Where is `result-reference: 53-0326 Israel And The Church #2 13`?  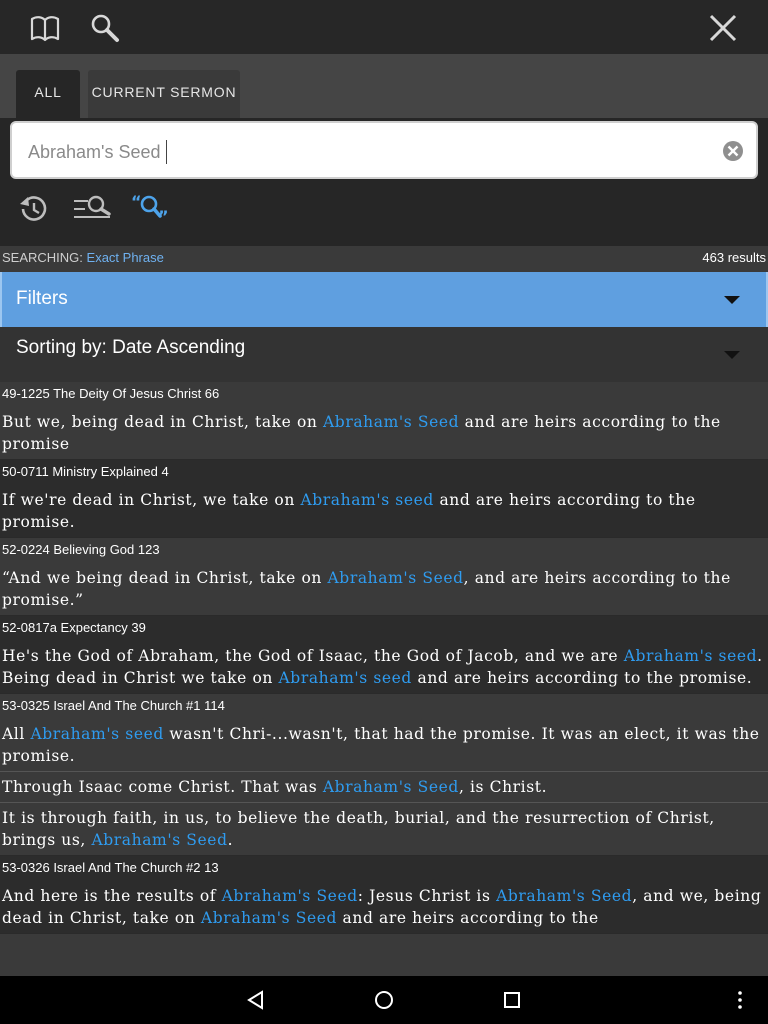 result-reference: 53-0326 Israel And The Church #2 13 is located at coordinates (110, 867).